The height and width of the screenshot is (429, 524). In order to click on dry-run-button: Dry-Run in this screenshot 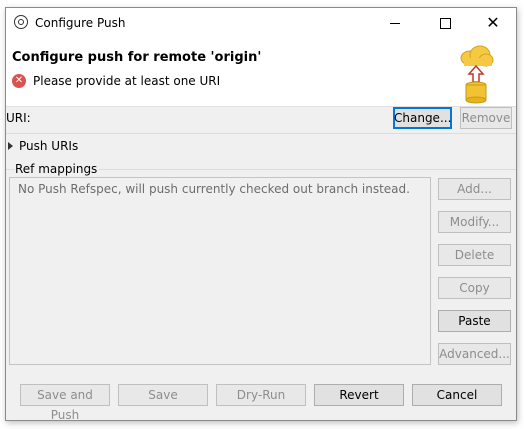, I will do `click(261, 395)`.